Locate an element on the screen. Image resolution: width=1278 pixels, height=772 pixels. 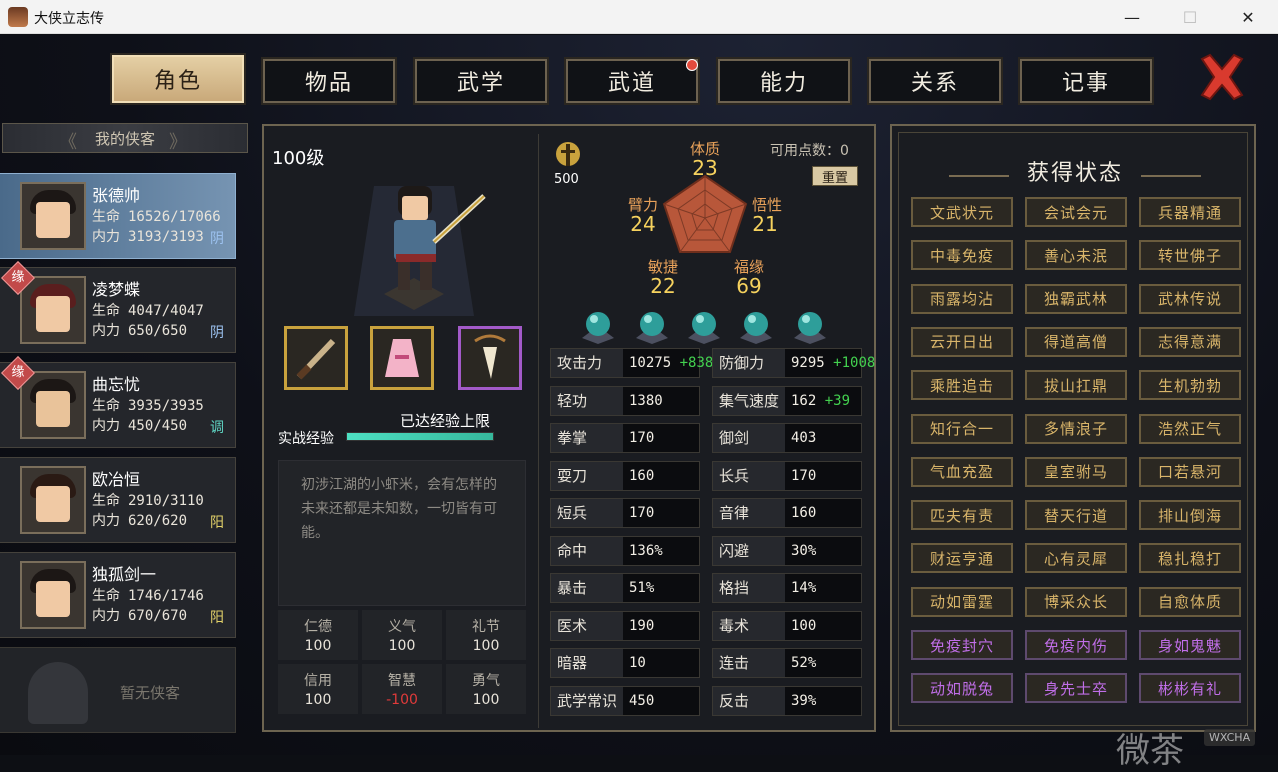
dagger-icon is located at coordinates (316, 359).